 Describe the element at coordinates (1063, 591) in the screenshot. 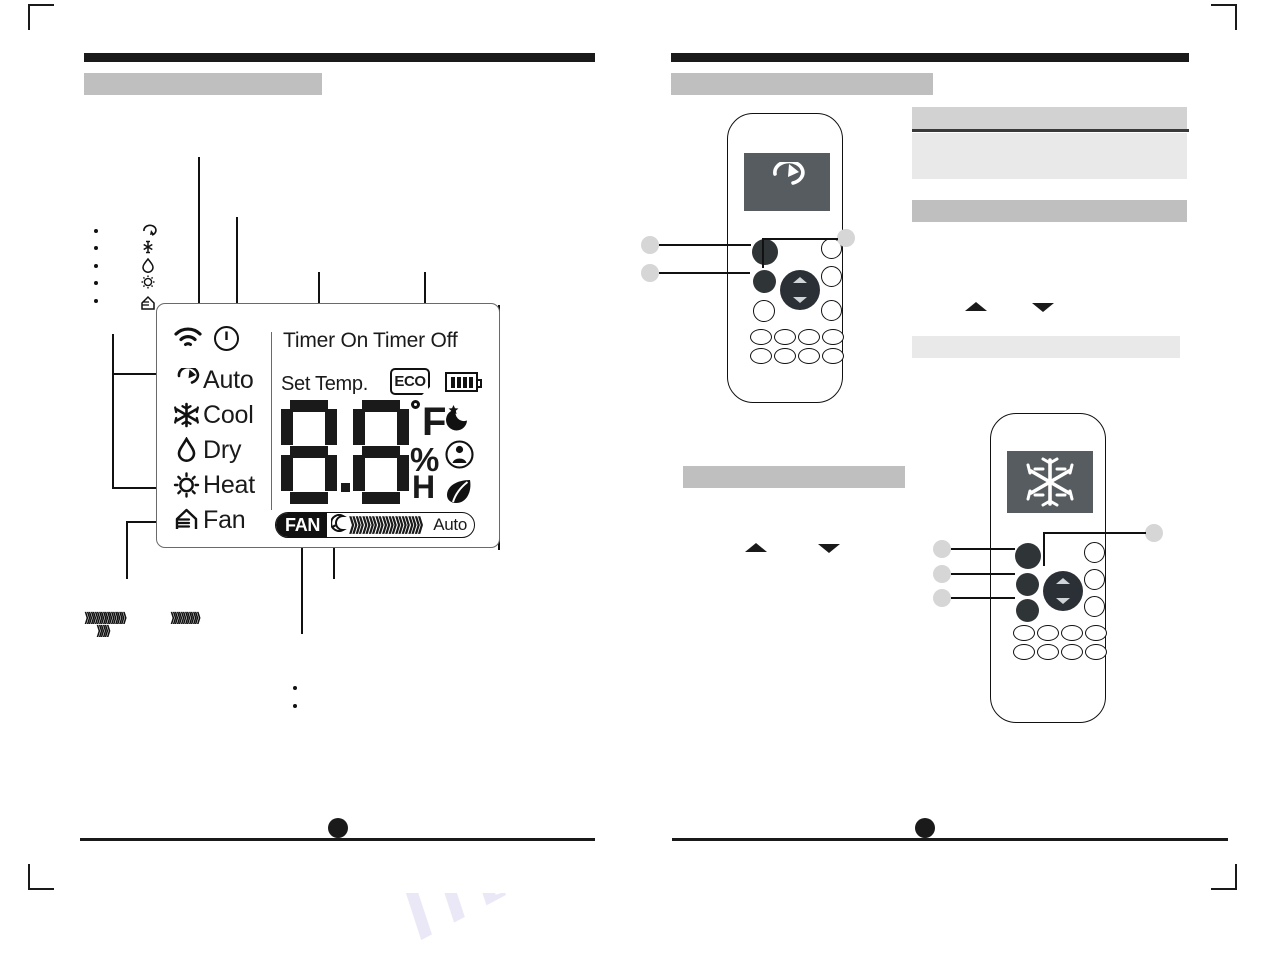

I see `remote-bottom-dpad` at that location.